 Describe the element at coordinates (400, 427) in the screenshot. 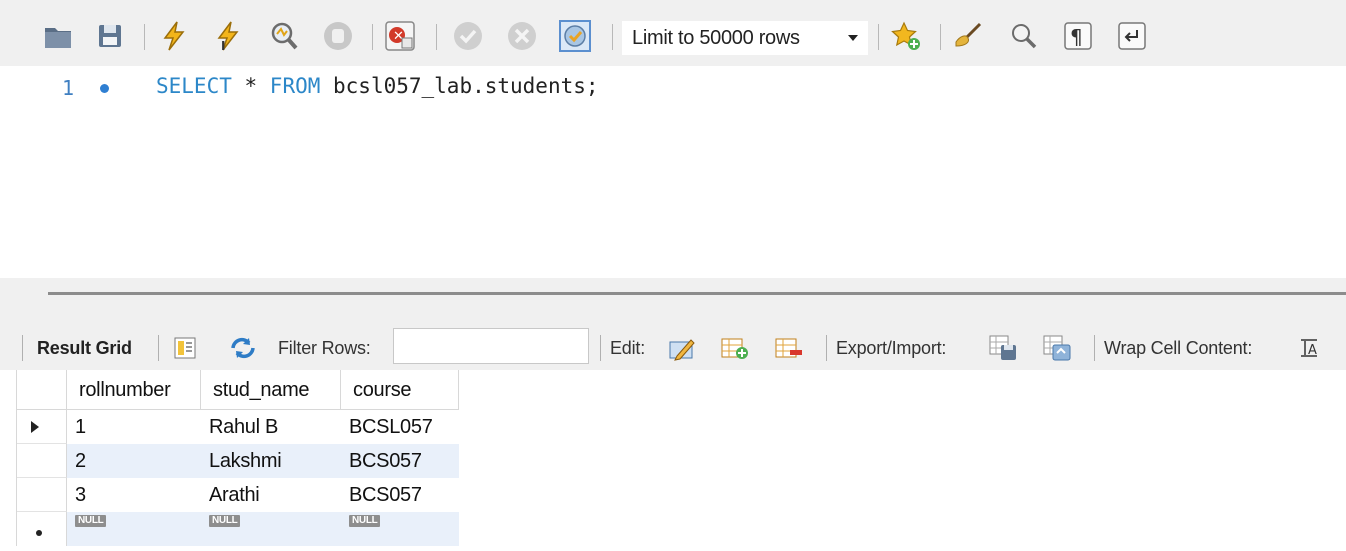

I see `table-cell: BCSL057` at that location.